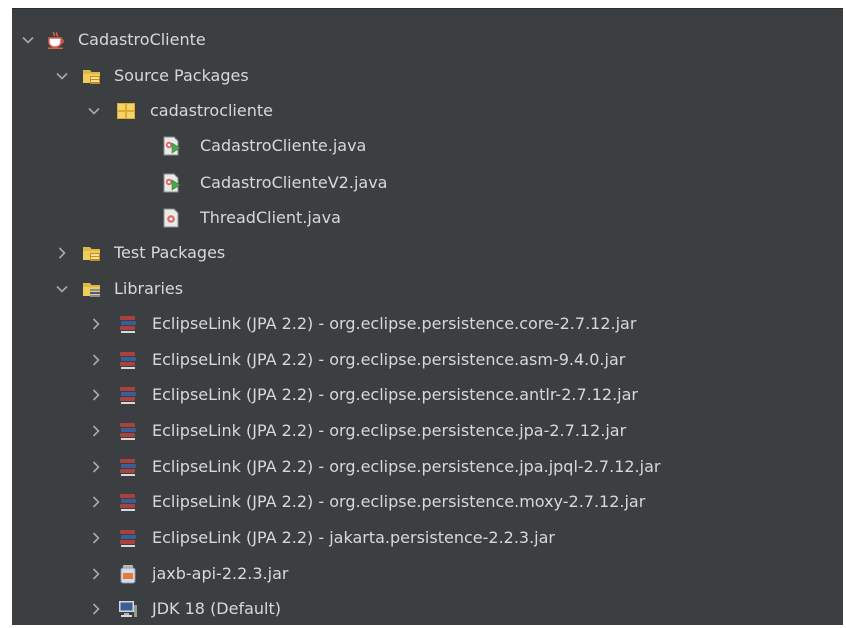  I want to click on tree-node-label: jaxb-api-2.2.3.jar, so click(220, 573).